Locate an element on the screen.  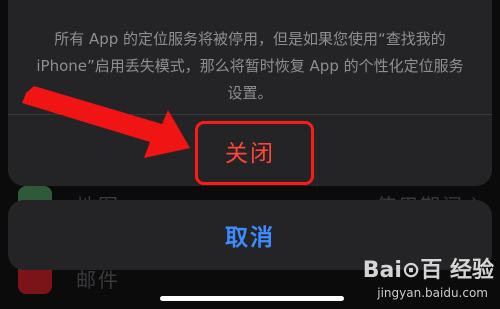
watermark-url: jingyan.baidu.com is located at coordinates (432, 293).